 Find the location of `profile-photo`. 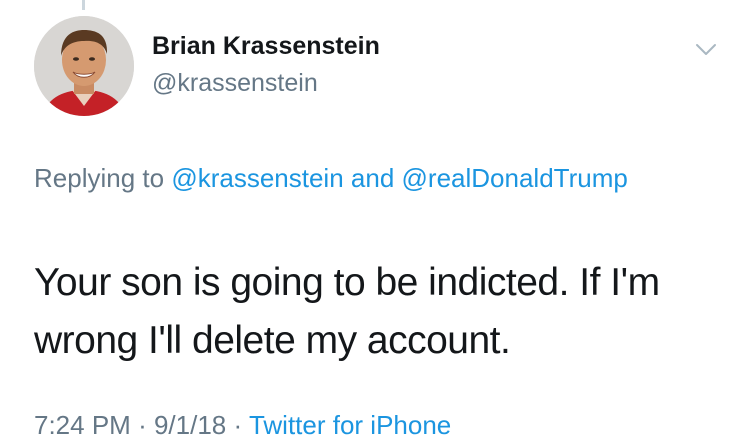

profile-photo is located at coordinates (84, 66).